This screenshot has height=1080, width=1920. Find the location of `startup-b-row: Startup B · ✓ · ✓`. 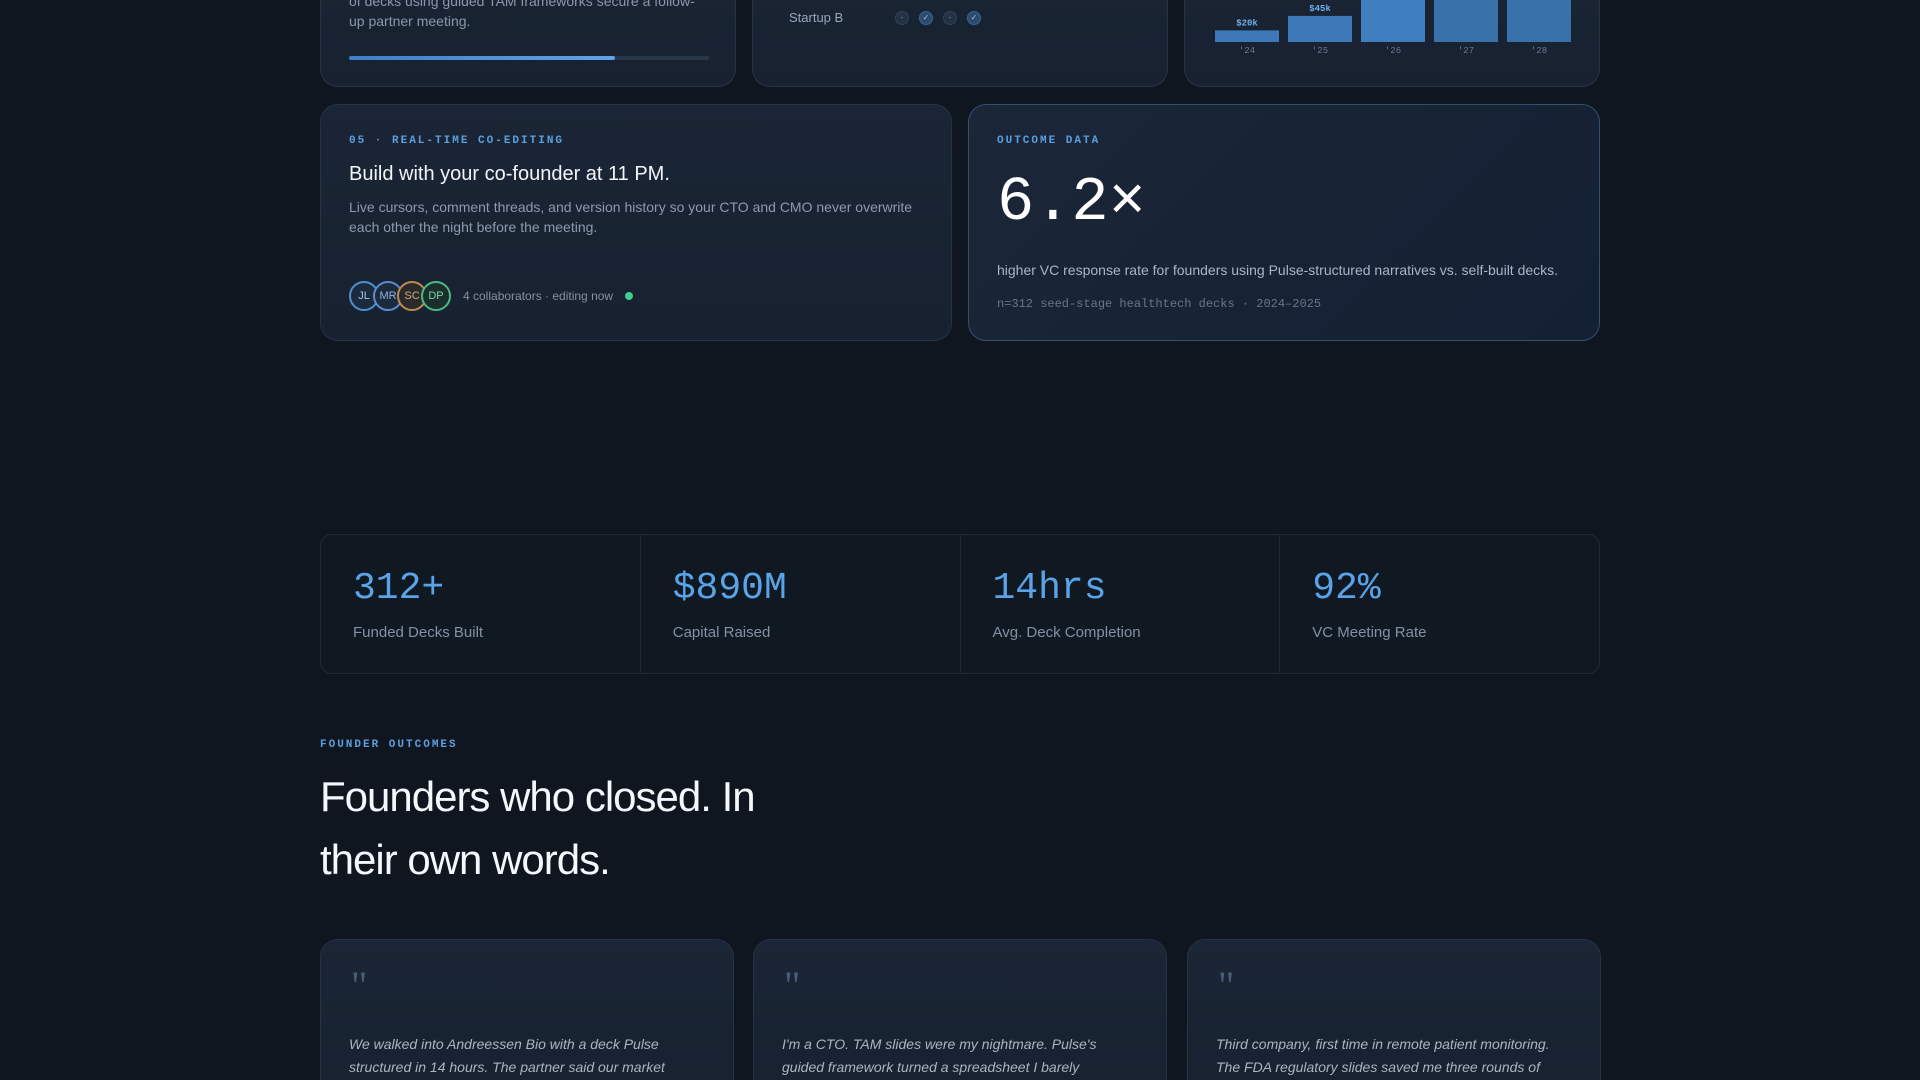

startup-b-row: Startup B · ✓ · ✓ is located at coordinates (890, 17).